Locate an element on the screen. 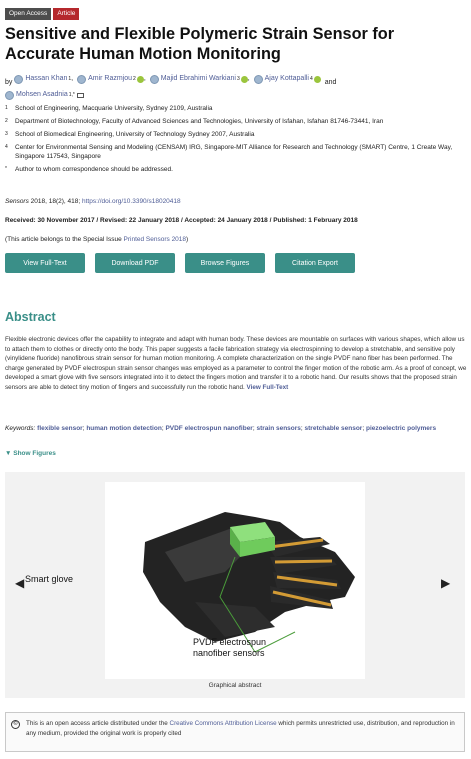 This screenshot has width=471, height=759. authors-and: and is located at coordinates (330, 82).